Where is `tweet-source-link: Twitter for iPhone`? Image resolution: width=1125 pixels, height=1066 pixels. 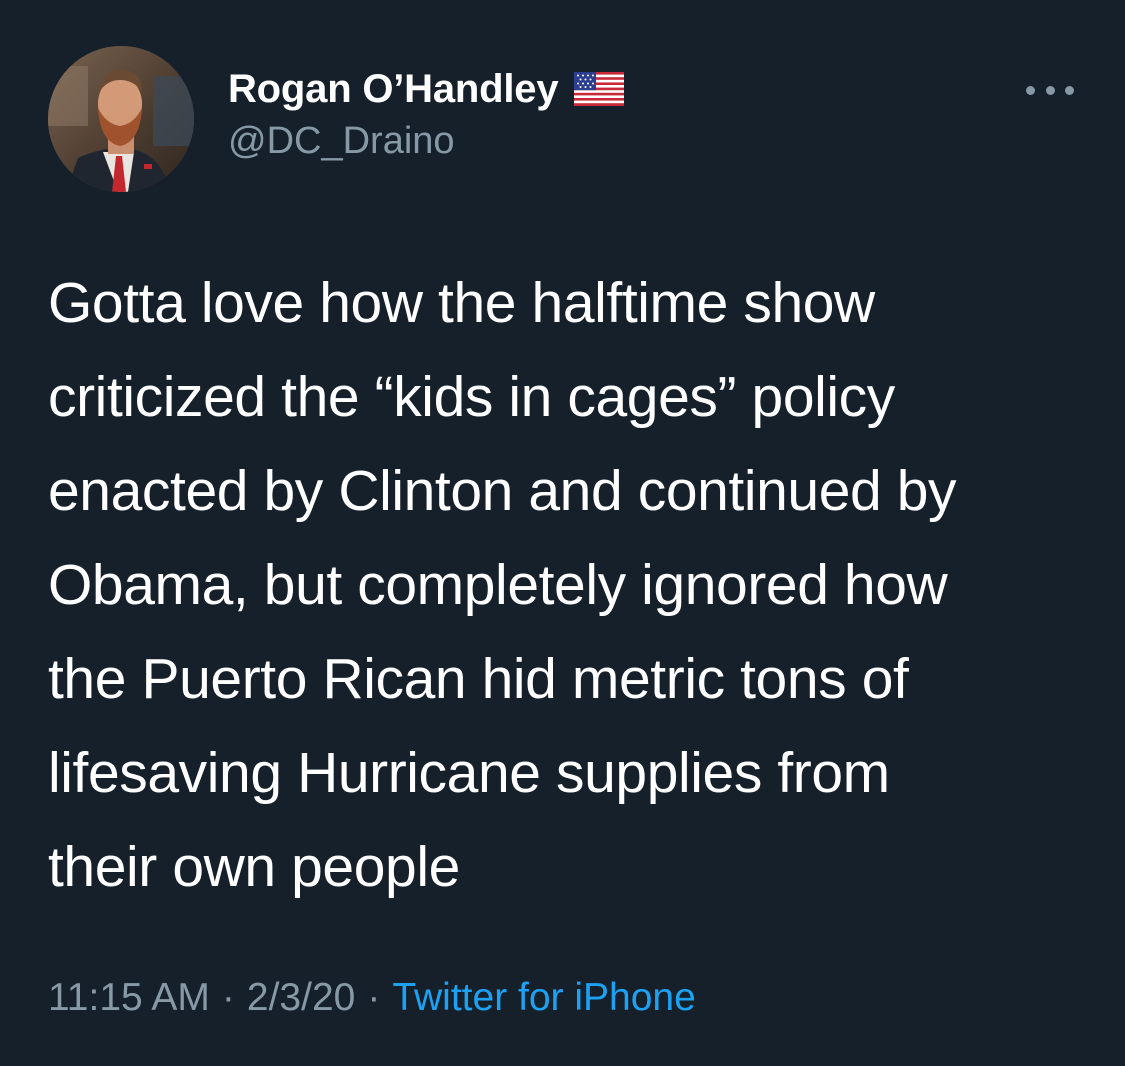
tweet-source-link: Twitter for iPhone is located at coordinates (543, 998).